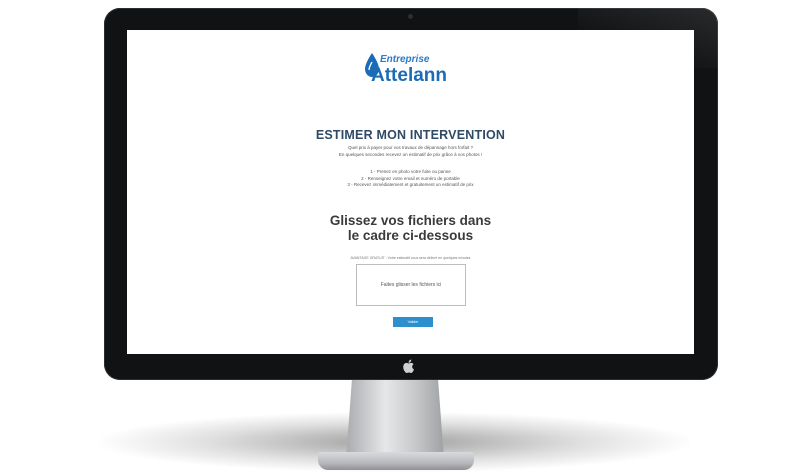 The image size is (789, 473). Describe the element at coordinates (413, 322) in the screenshot. I see `submit-button: Valider` at that location.